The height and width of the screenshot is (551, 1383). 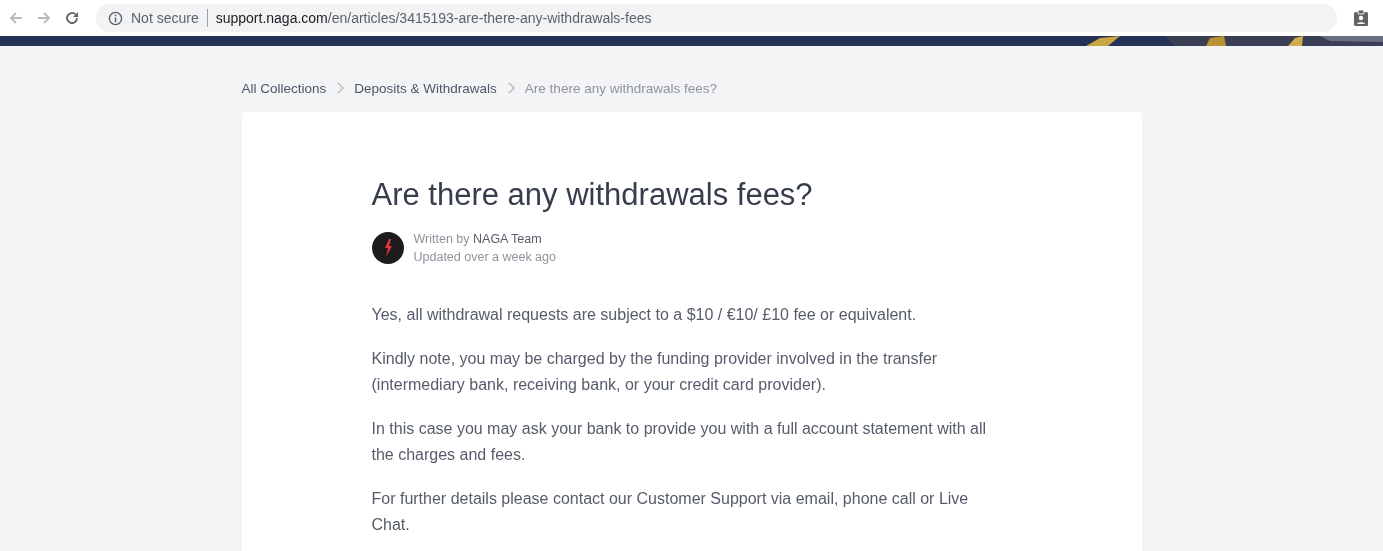 I want to click on paragraph: Yes, all withdrawal requests are subject to a $10 / €10/ £10 fee or equivalent., so click(x=644, y=315).